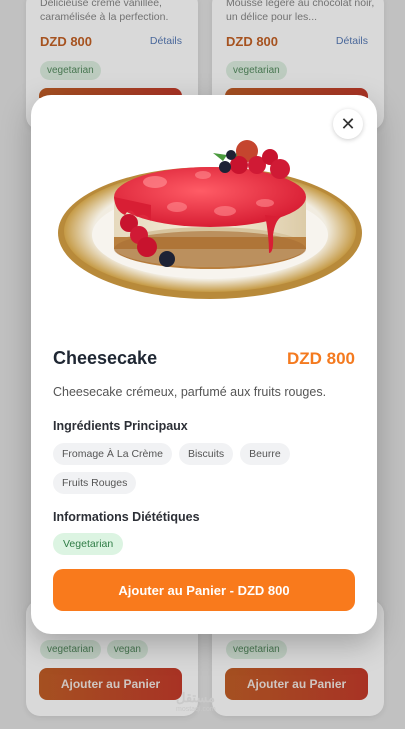 Image resolution: width=405 pixels, height=729 pixels. I want to click on ingredient-chip: Fromage À La Crème, so click(112, 454).